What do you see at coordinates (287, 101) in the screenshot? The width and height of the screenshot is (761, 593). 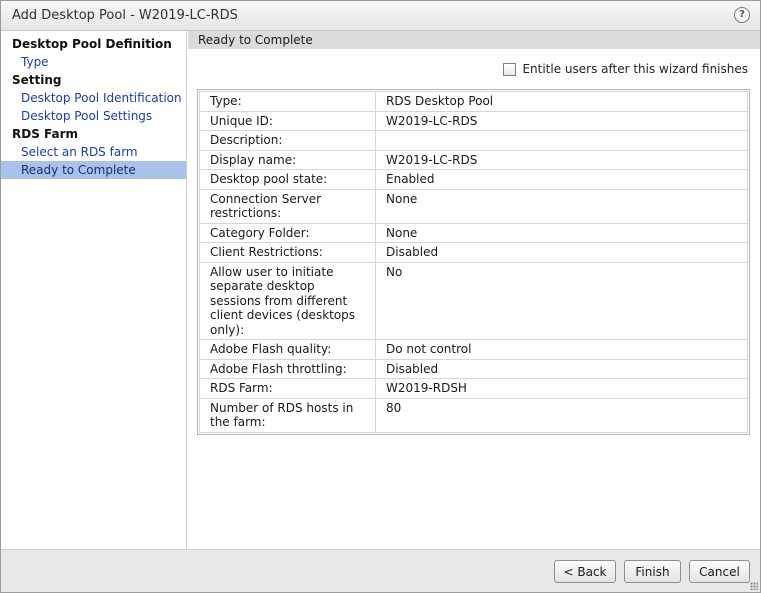 I see `summary-key: Type:` at bounding box center [287, 101].